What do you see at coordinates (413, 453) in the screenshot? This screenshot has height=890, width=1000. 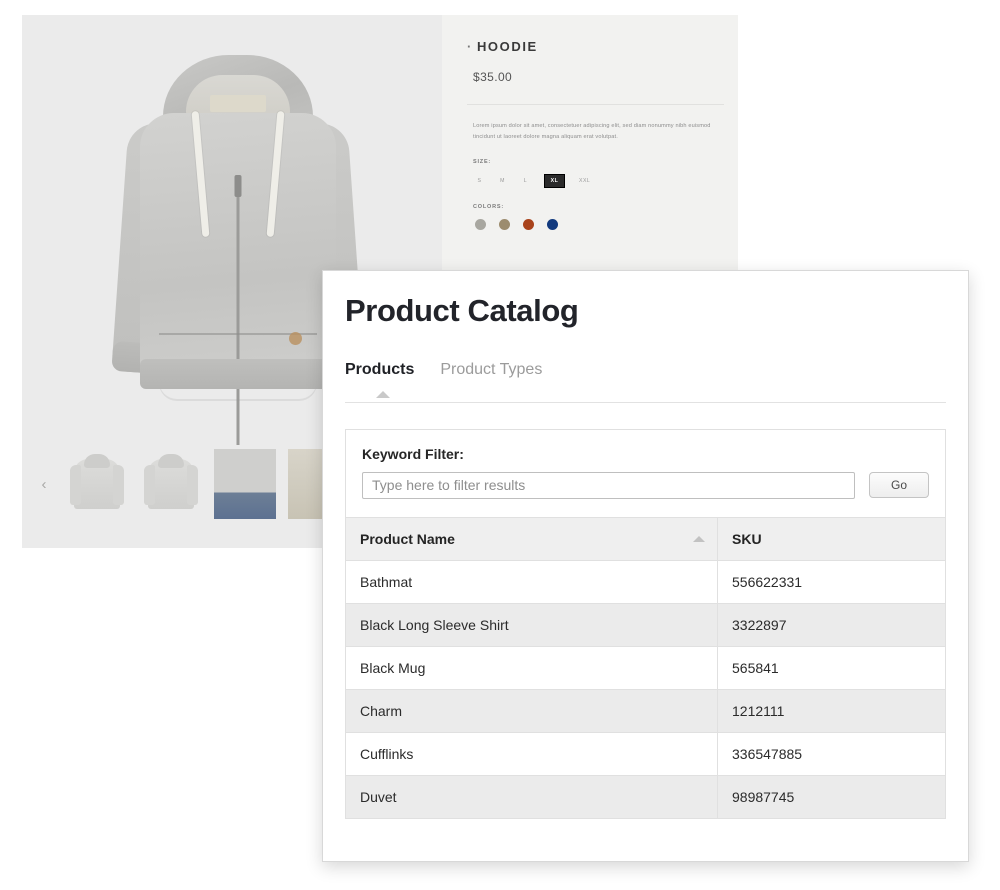 I see `keyword-filter-label: Keyword Filter:` at bounding box center [413, 453].